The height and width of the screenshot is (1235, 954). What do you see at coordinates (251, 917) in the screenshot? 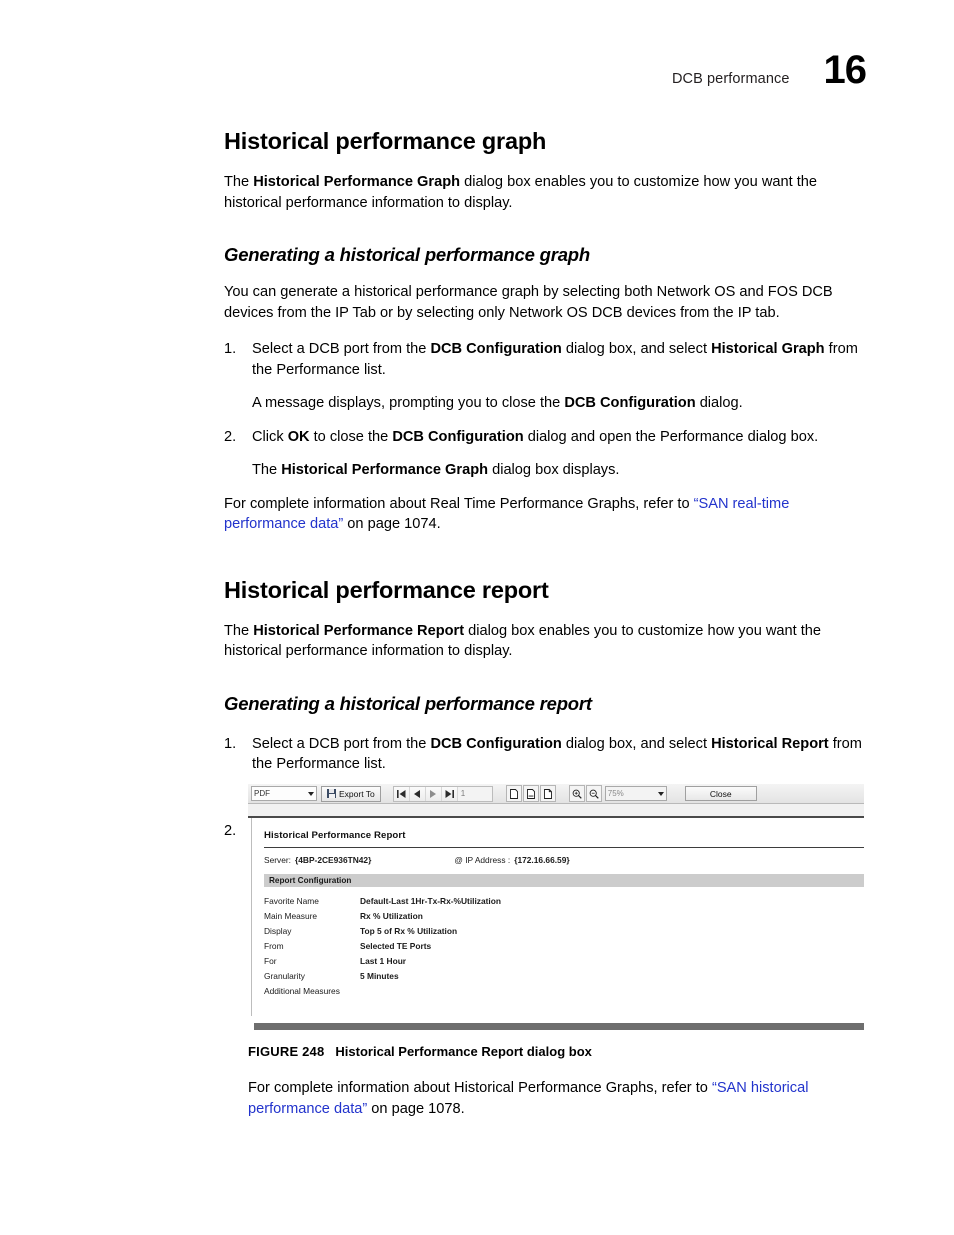
I see `vertical-scrollbar-track` at bounding box center [251, 917].